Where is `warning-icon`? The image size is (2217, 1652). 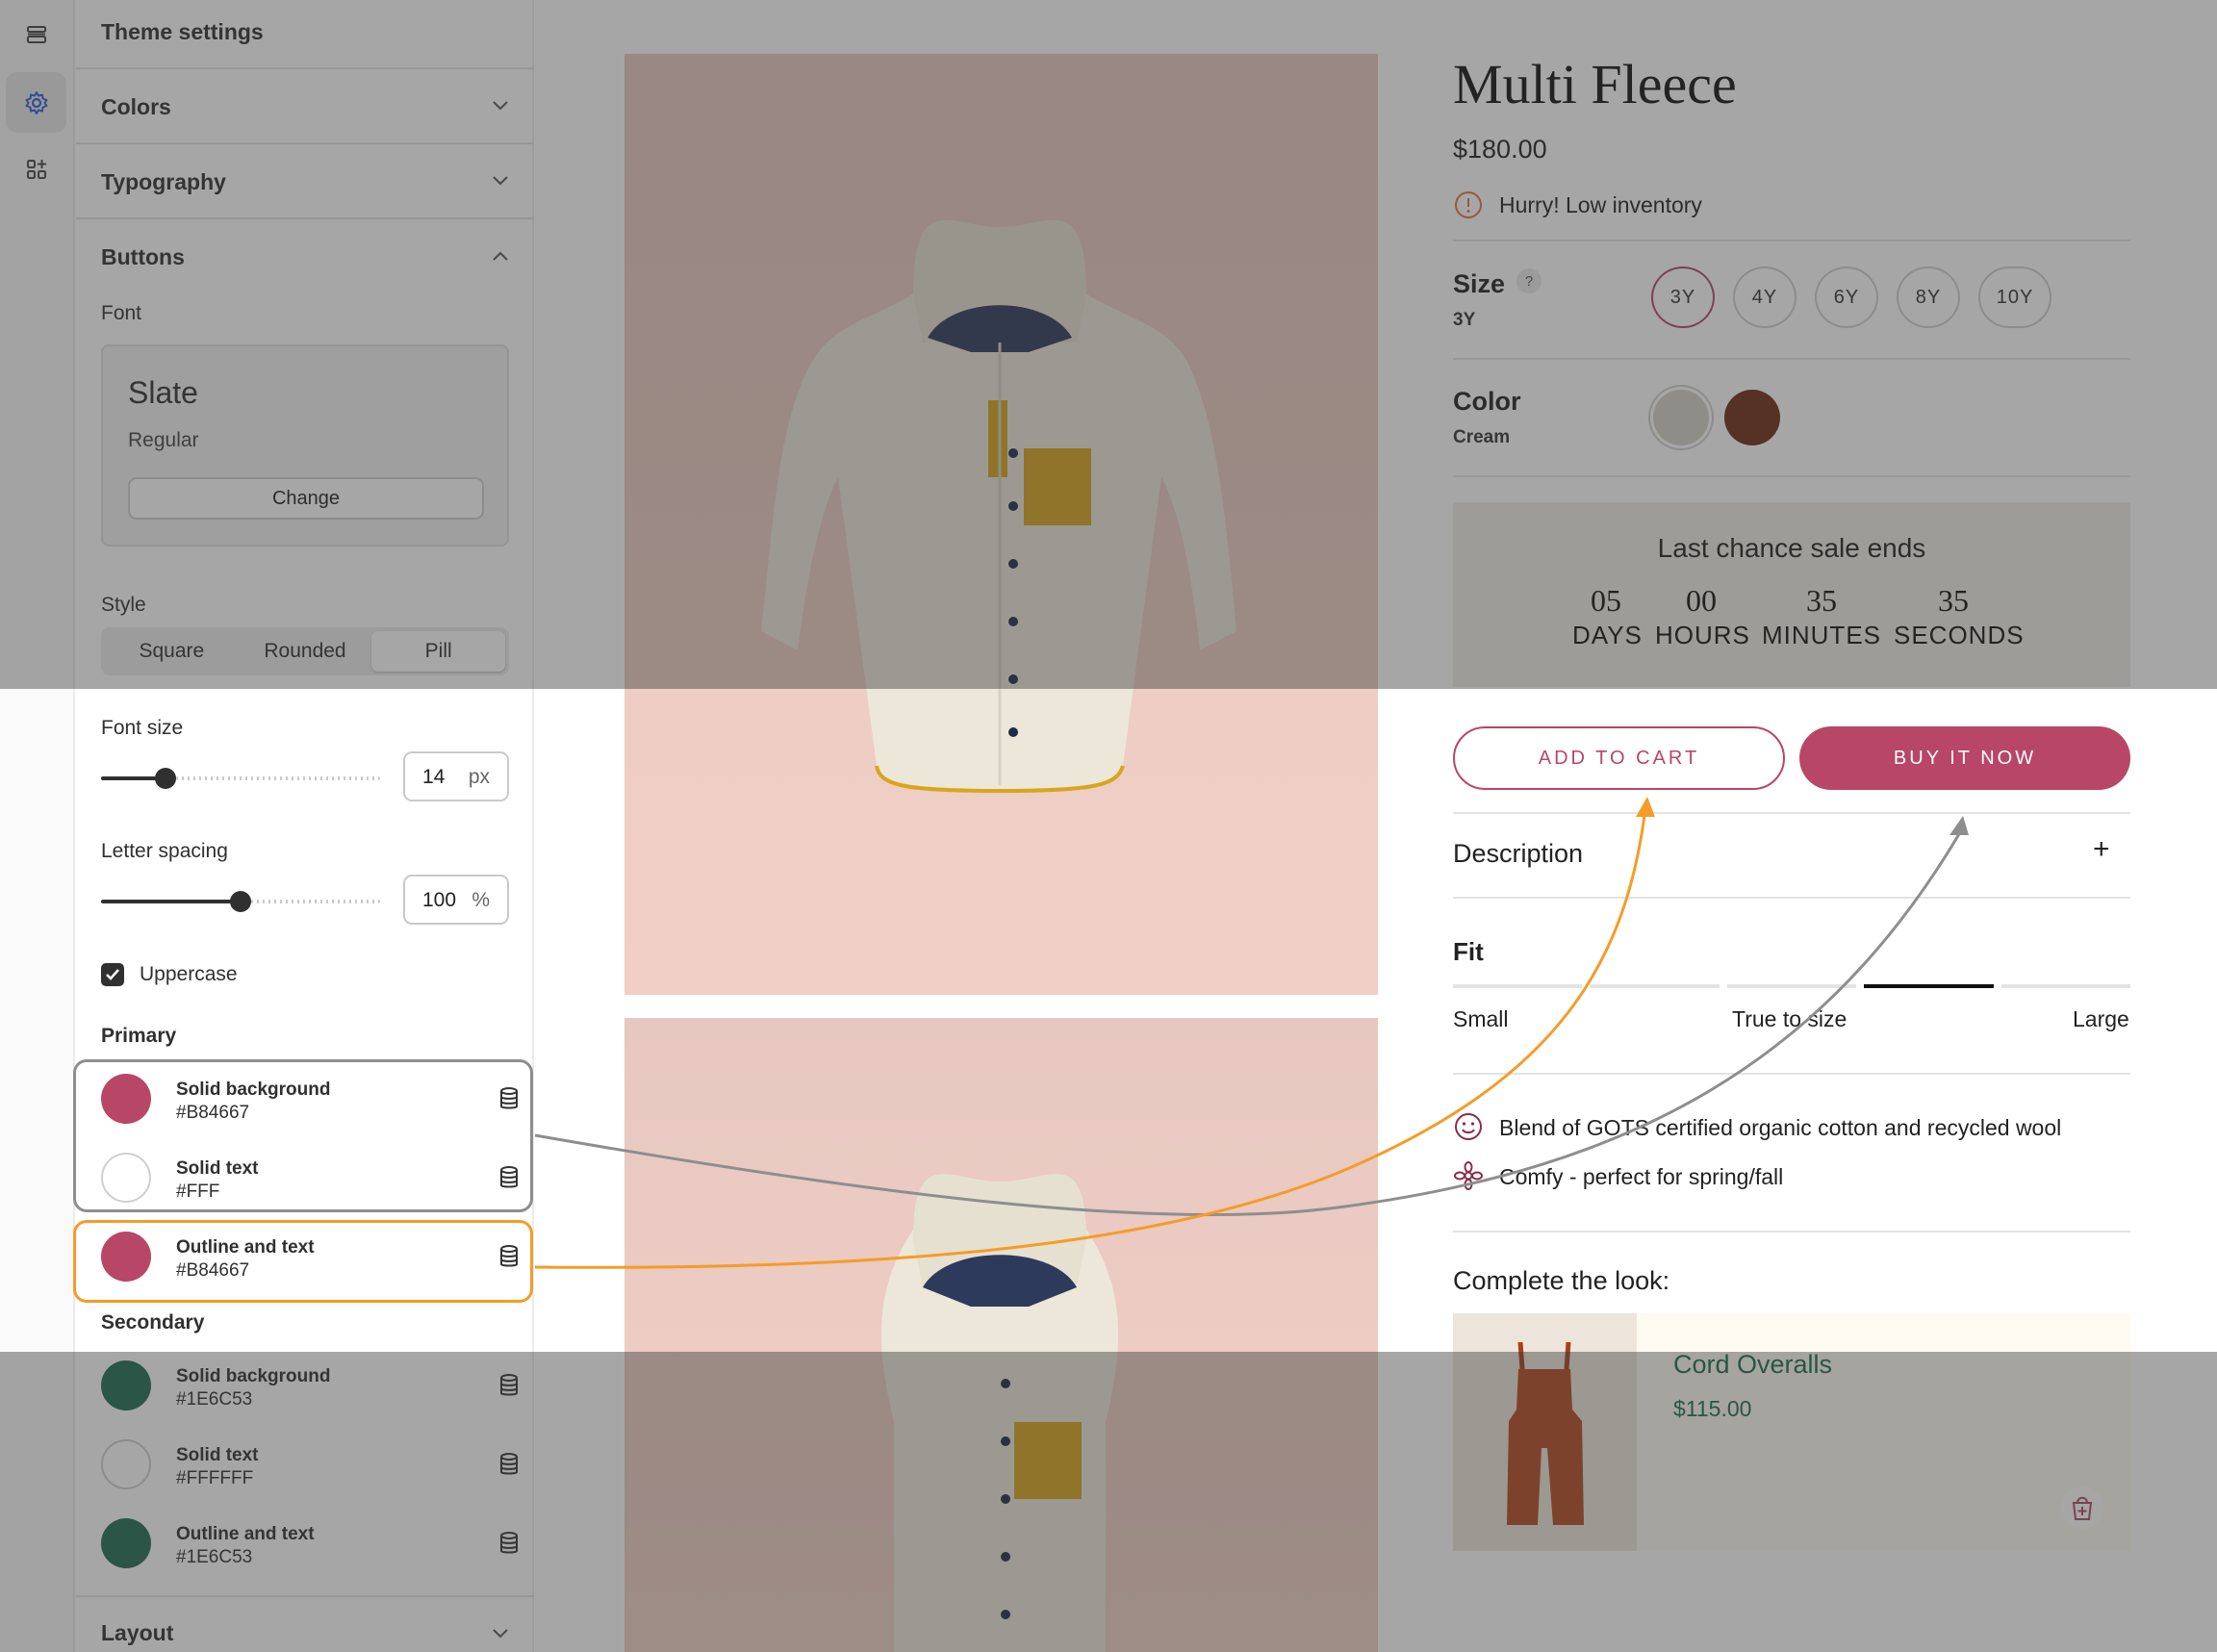 warning-icon is located at coordinates (1468, 204).